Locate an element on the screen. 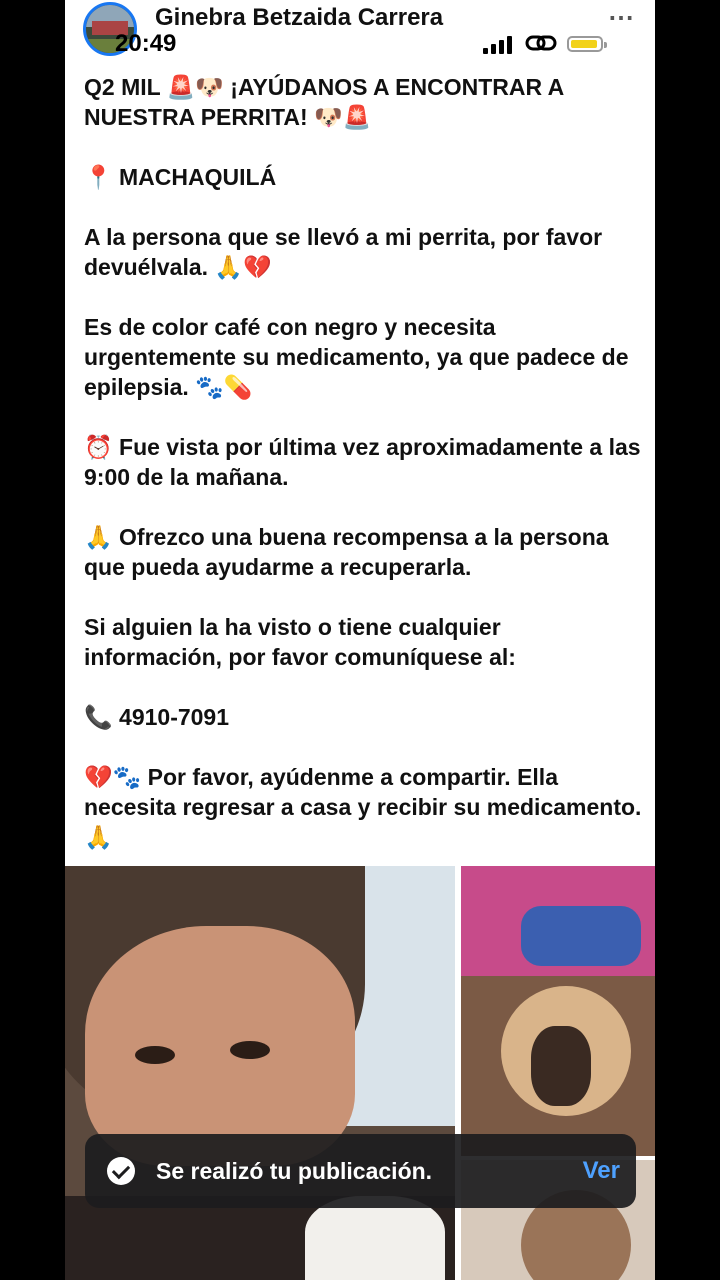 This screenshot has width=720, height=1280. view-button: Ver is located at coordinates (601, 1171).